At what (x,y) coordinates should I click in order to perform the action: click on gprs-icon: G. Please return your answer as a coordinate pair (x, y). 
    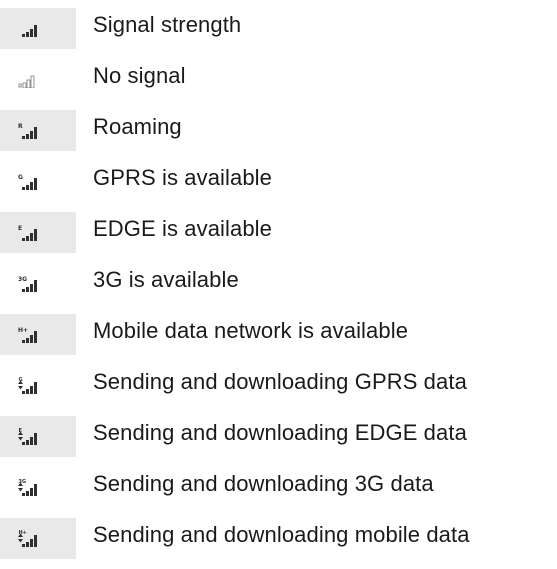
    Looking at the image, I should click on (27, 182).